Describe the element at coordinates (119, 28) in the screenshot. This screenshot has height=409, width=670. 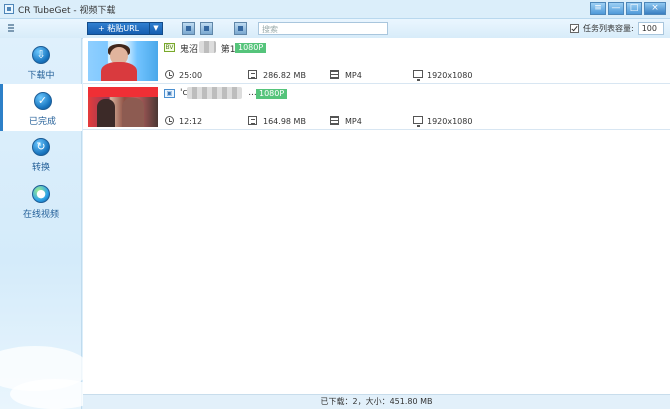
I see `paste-url-label: + 粘贴URL` at that location.